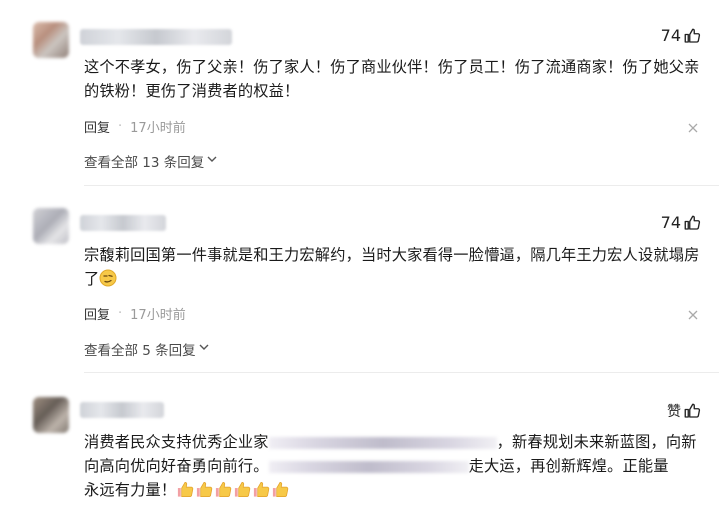 This screenshot has width=719, height=513. I want to click on view-all-label: 查看全部 13 条回复, so click(144, 163).